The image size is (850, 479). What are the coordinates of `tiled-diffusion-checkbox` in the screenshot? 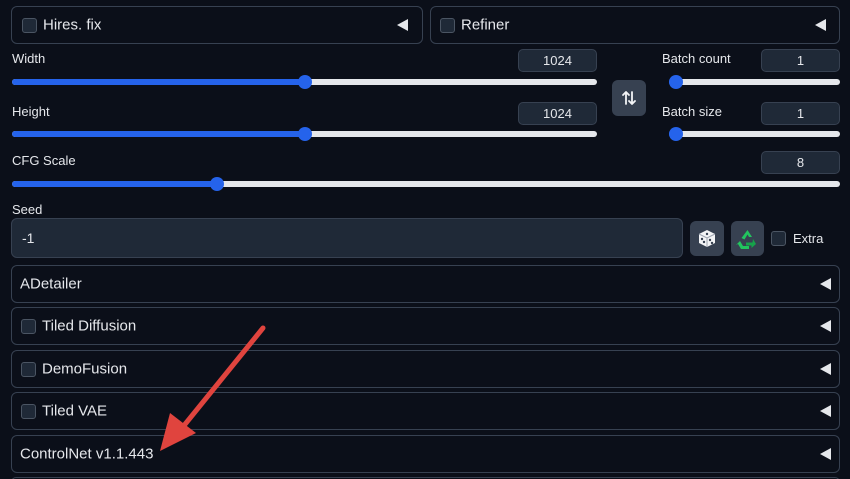 It's located at (28, 326).